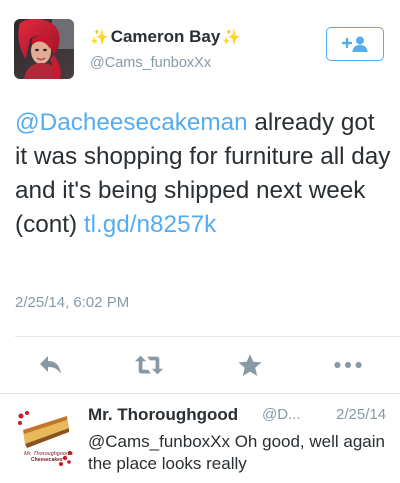 The height and width of the screenshot is (483, 400). I want to click on avatar-photo, so click(44, 49).